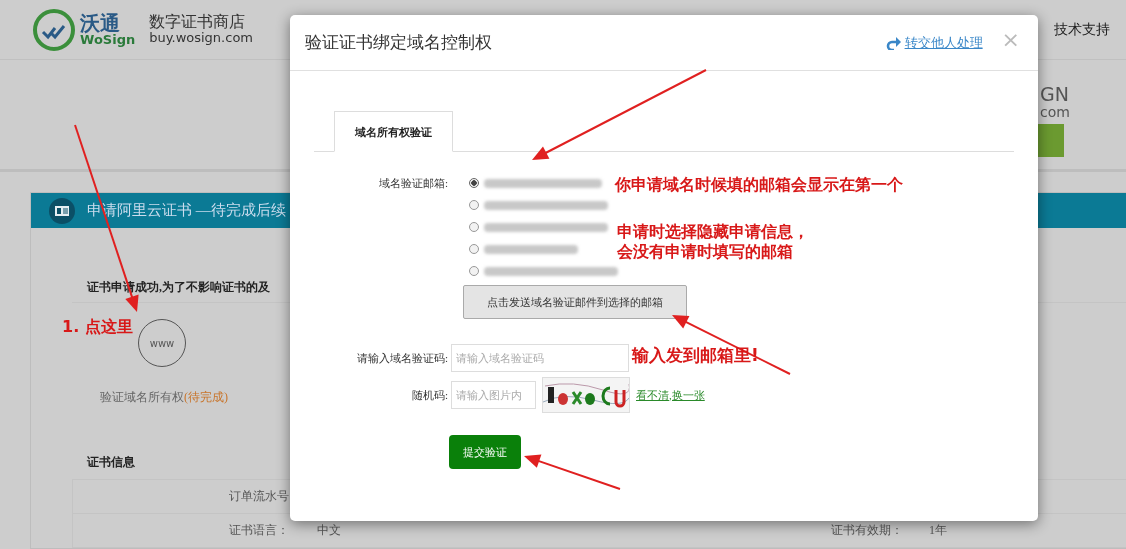  Describe the element at coordinates (893, 42) in the screenshot. I see `redo-arrow-icon` at that location.